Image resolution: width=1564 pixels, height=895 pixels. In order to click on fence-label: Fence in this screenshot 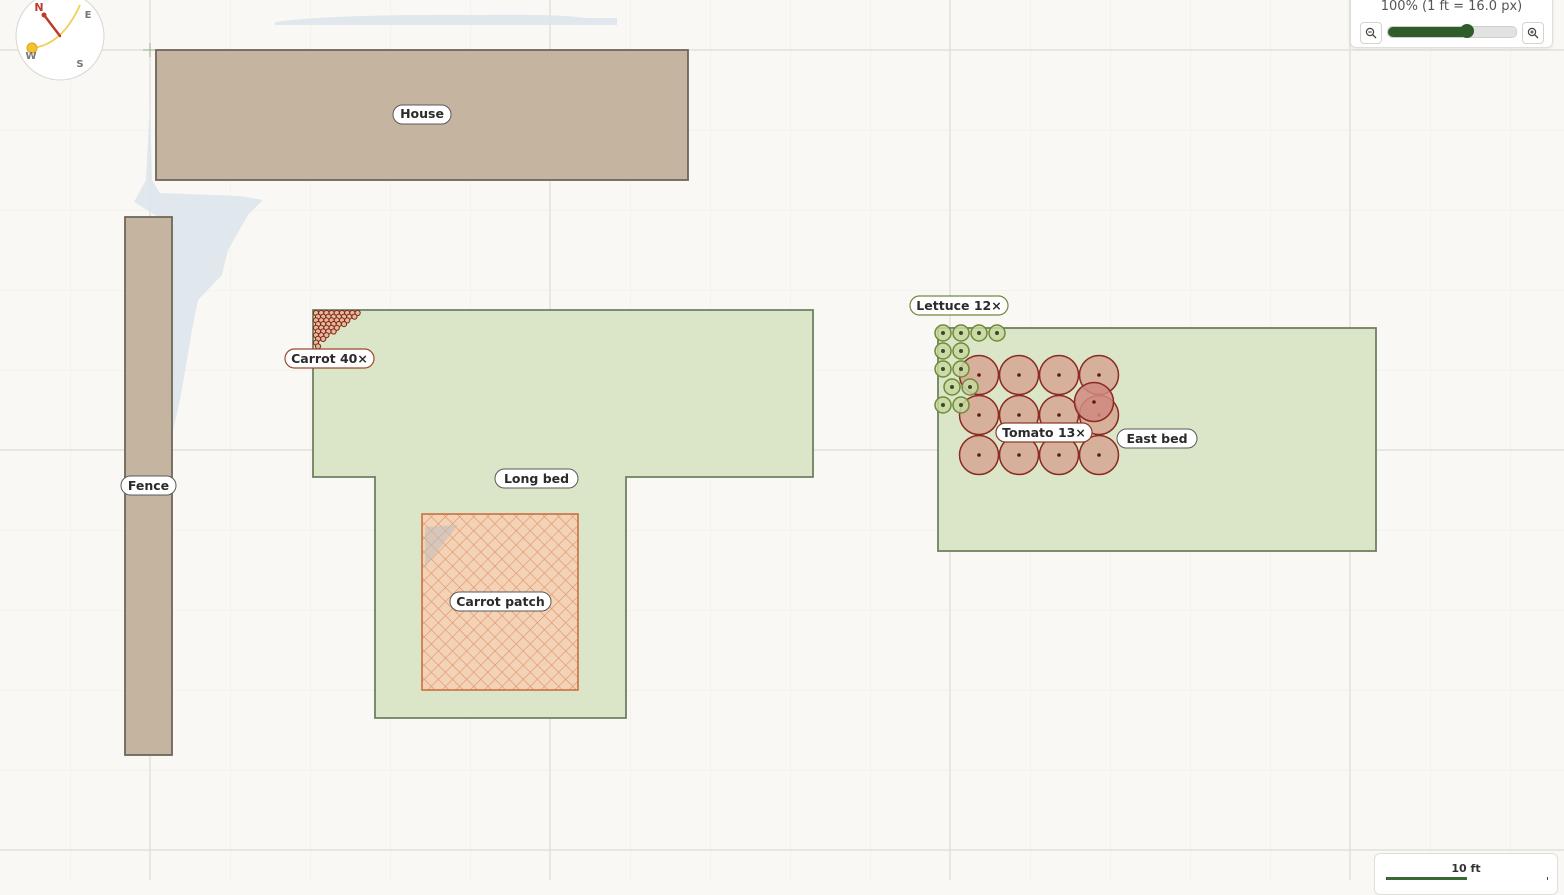, I will do `click(148, 485)`.